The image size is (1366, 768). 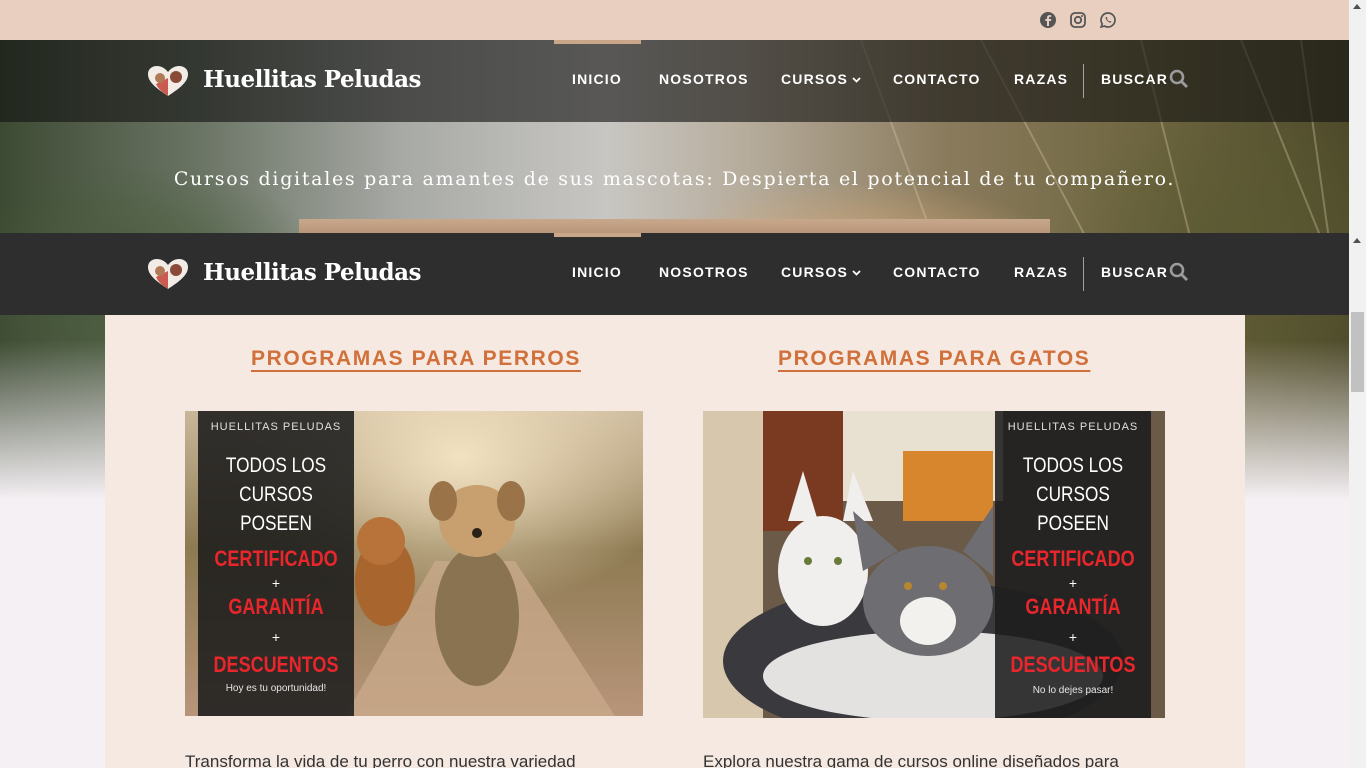 What do you see at coordinates (416, 359) in the screenshot?
I see `dogs-program-title-link: PROGRAMAS PARA PERROS` at bounding box center [416, 359].